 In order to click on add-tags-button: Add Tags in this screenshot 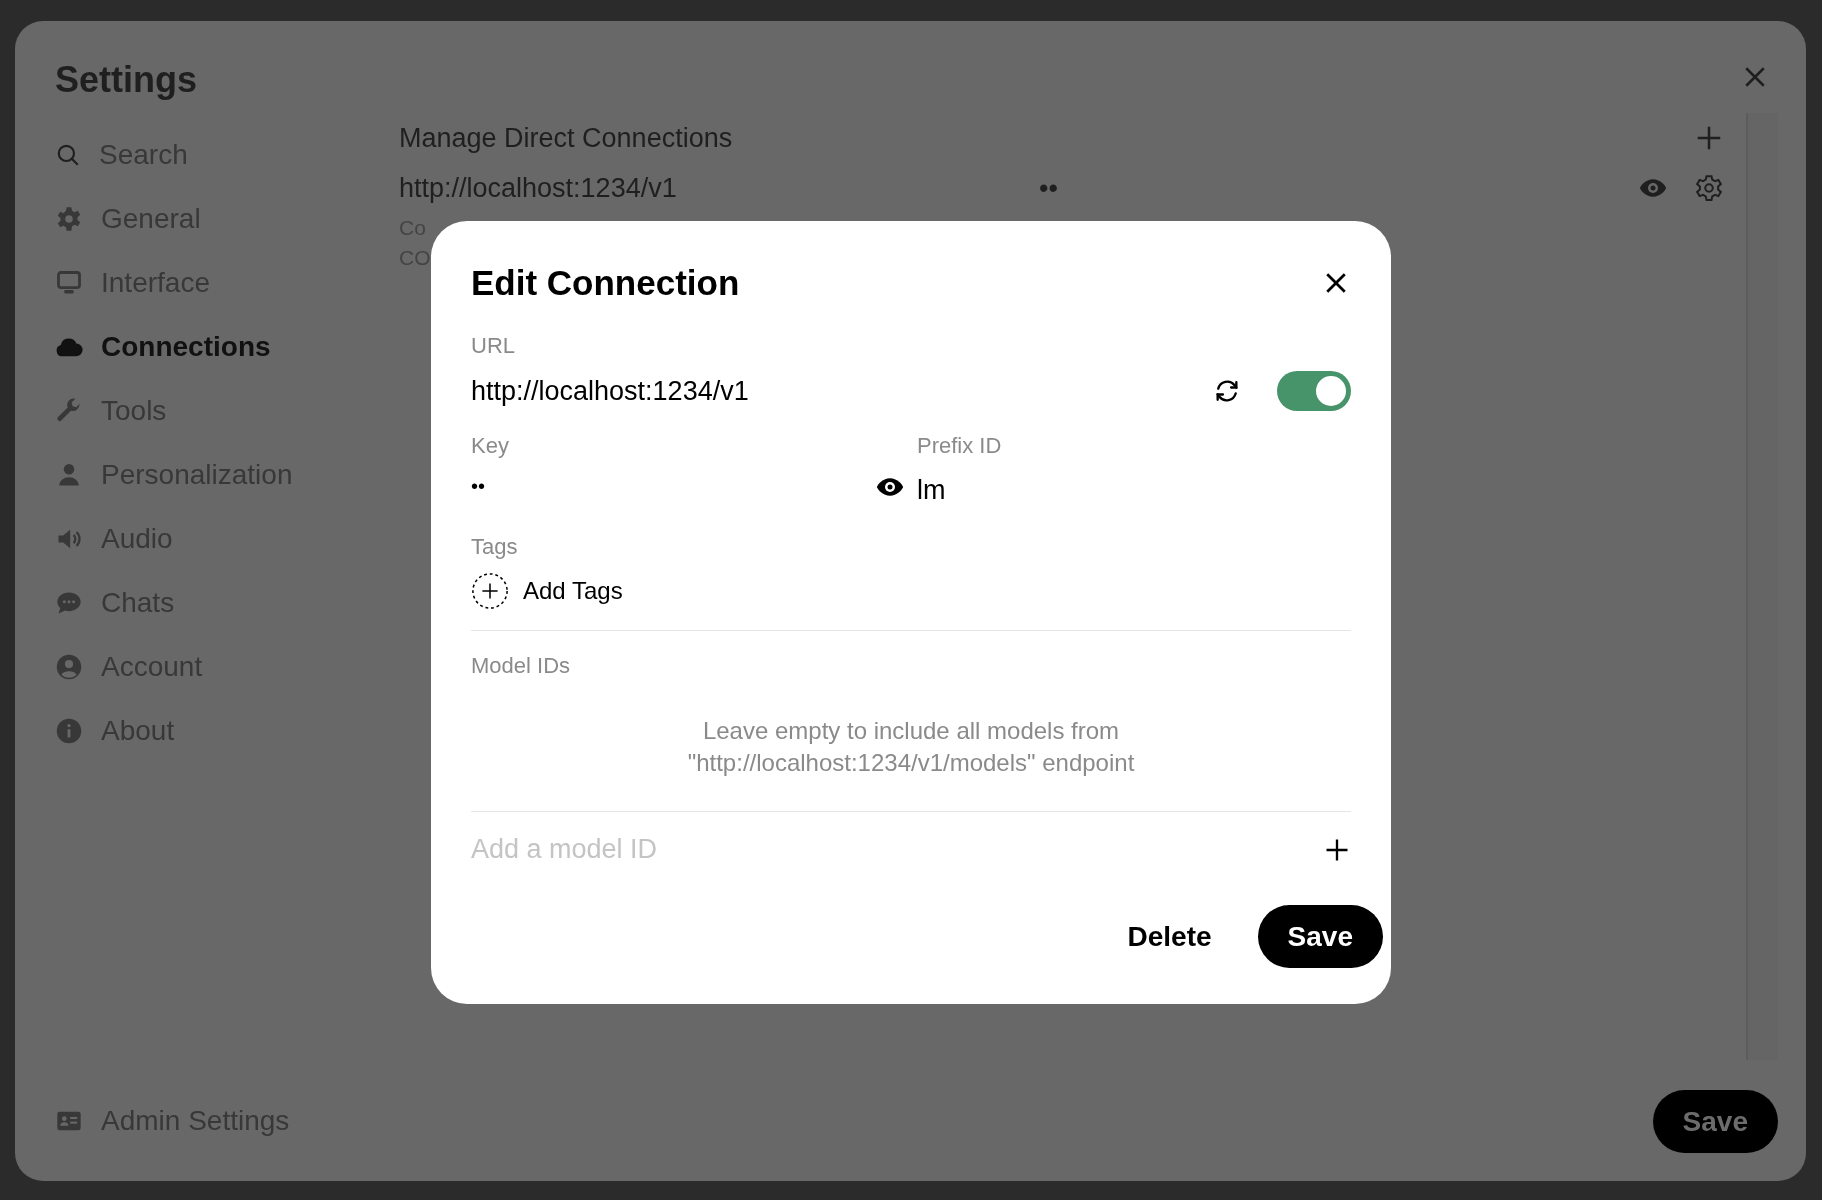, I will do `click(547, 591)`.